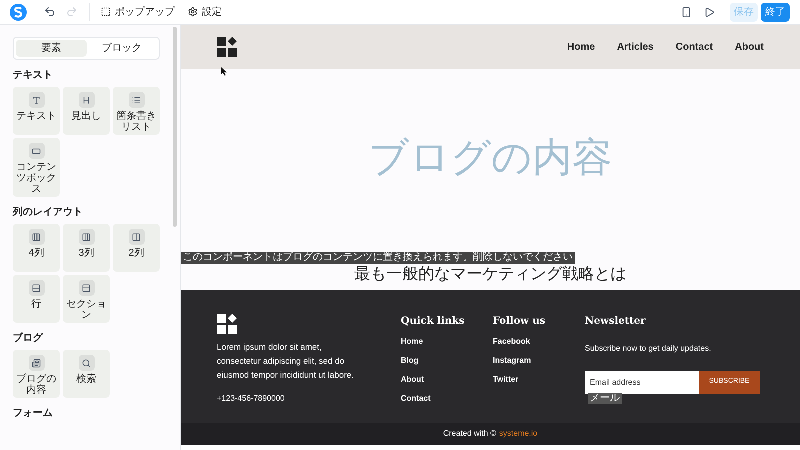 The image size is (800, 450). Describe the element at coordinates (447, 361) in the screenshot. I see `footer-link: Blog` at that location.